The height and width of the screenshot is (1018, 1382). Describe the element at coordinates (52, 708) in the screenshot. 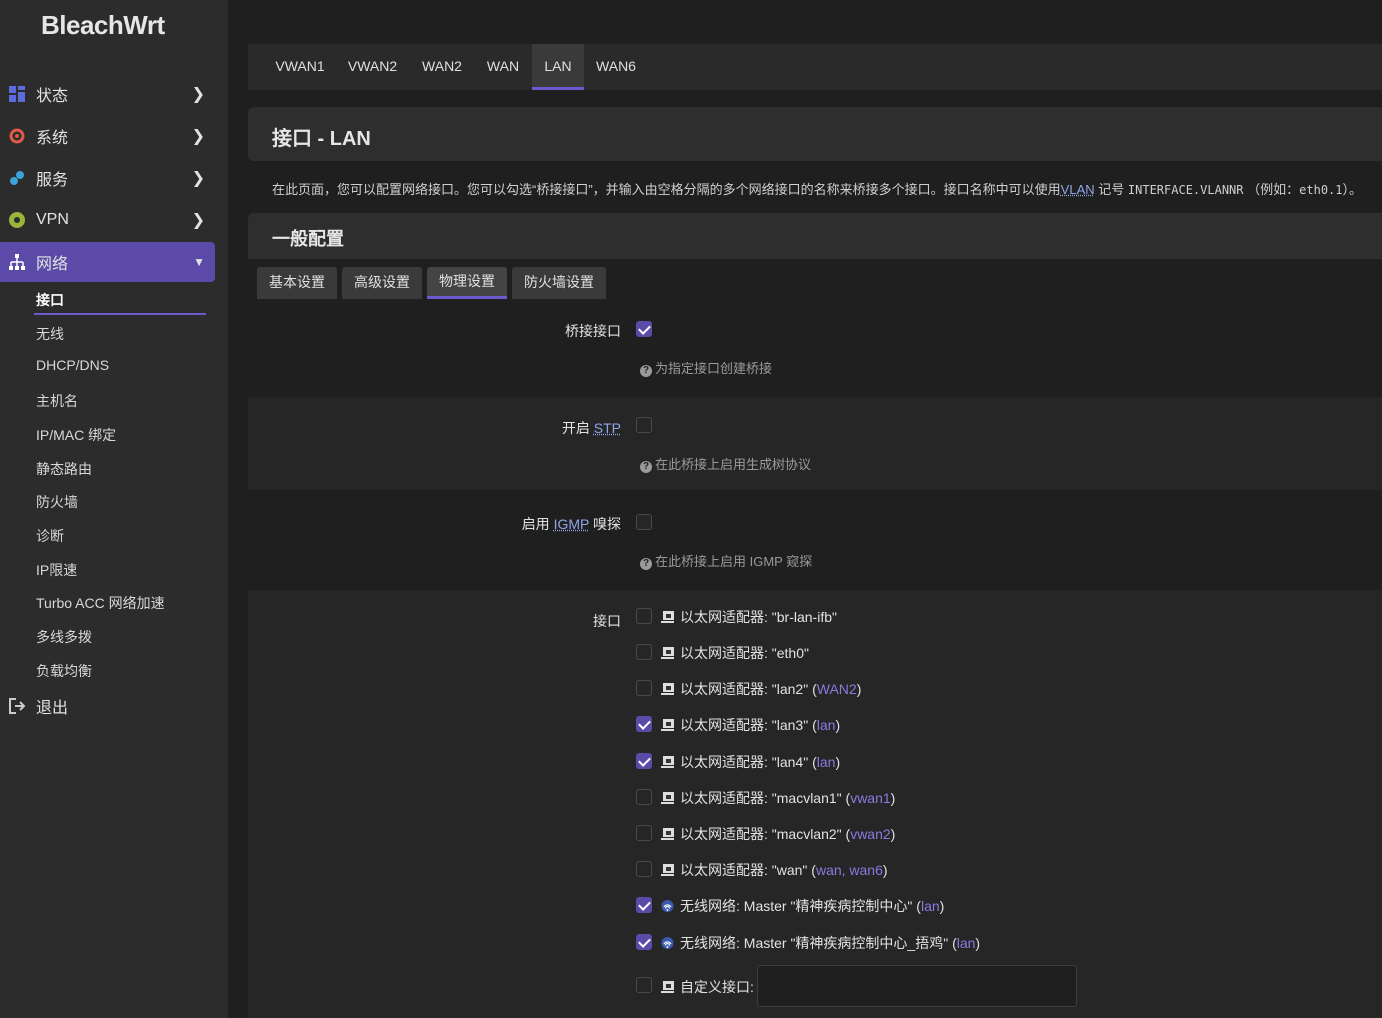

I see `logout-label: 退出` at that location.